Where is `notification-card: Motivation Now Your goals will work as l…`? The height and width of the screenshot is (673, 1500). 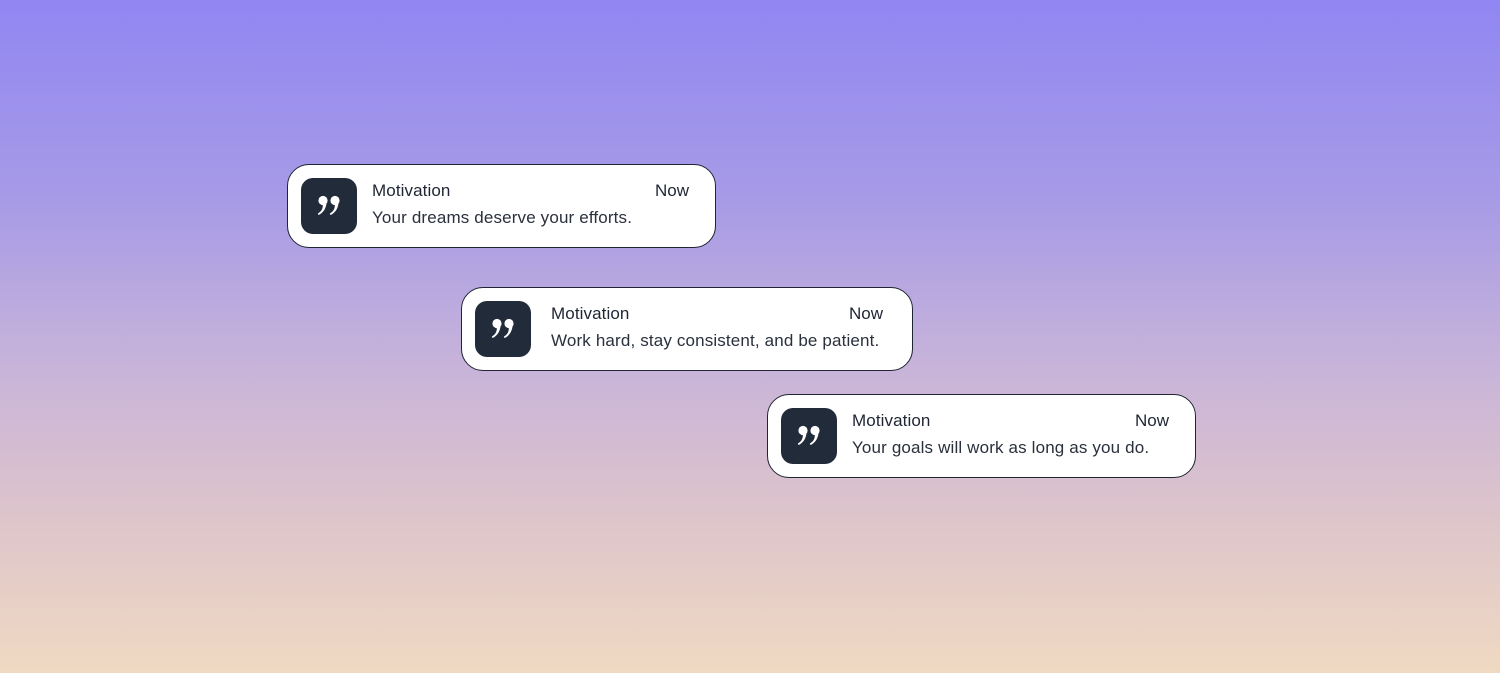 notification-card: Motivation Now Your goals will work as l… is located at coordinates (981, 436).